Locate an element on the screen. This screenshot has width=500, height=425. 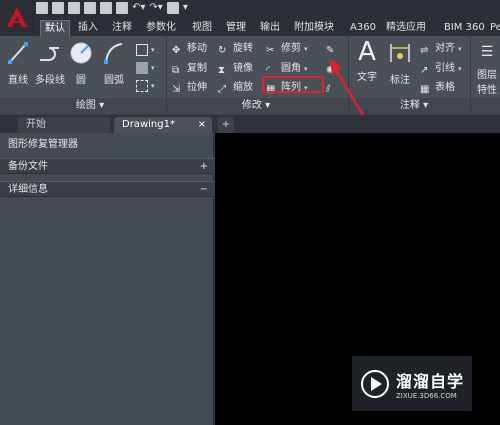
new-icon is located at coordinates (42, 8).